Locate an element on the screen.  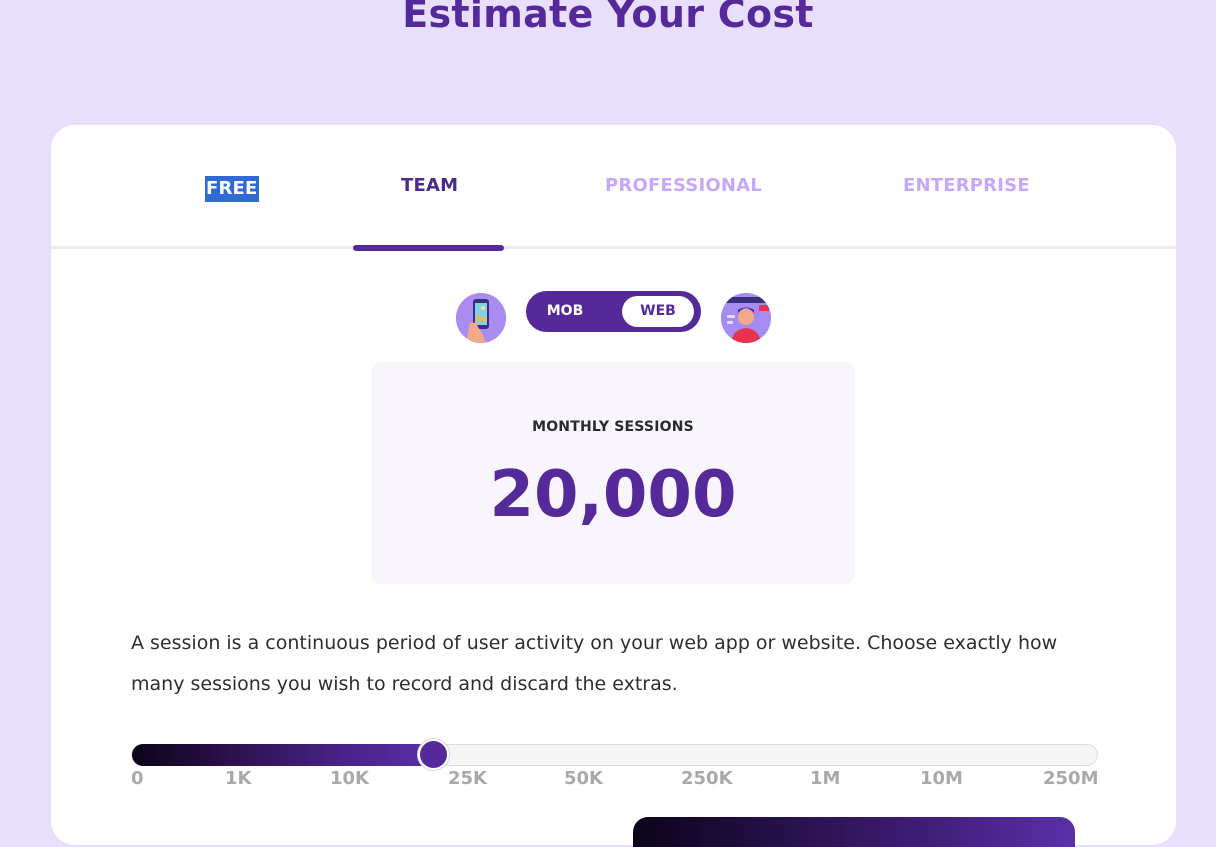
slider-tick-label: 0 is located at coordinates (137, 778).